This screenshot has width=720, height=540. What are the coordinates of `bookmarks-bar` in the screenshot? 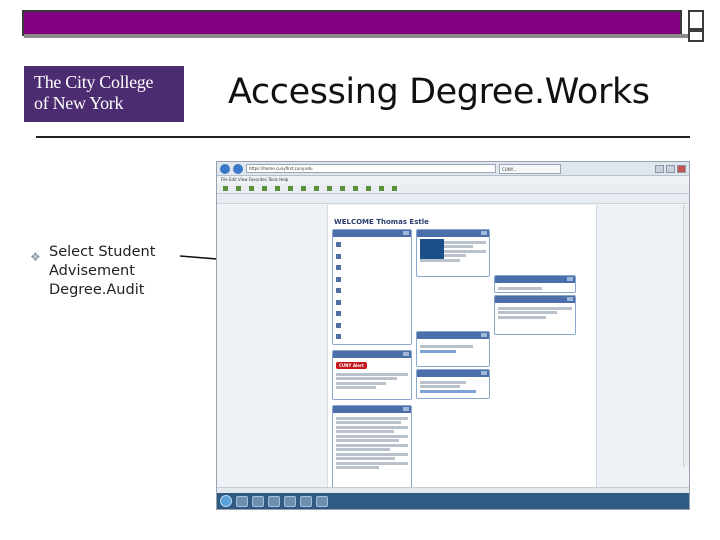 It's located at (453, 189).